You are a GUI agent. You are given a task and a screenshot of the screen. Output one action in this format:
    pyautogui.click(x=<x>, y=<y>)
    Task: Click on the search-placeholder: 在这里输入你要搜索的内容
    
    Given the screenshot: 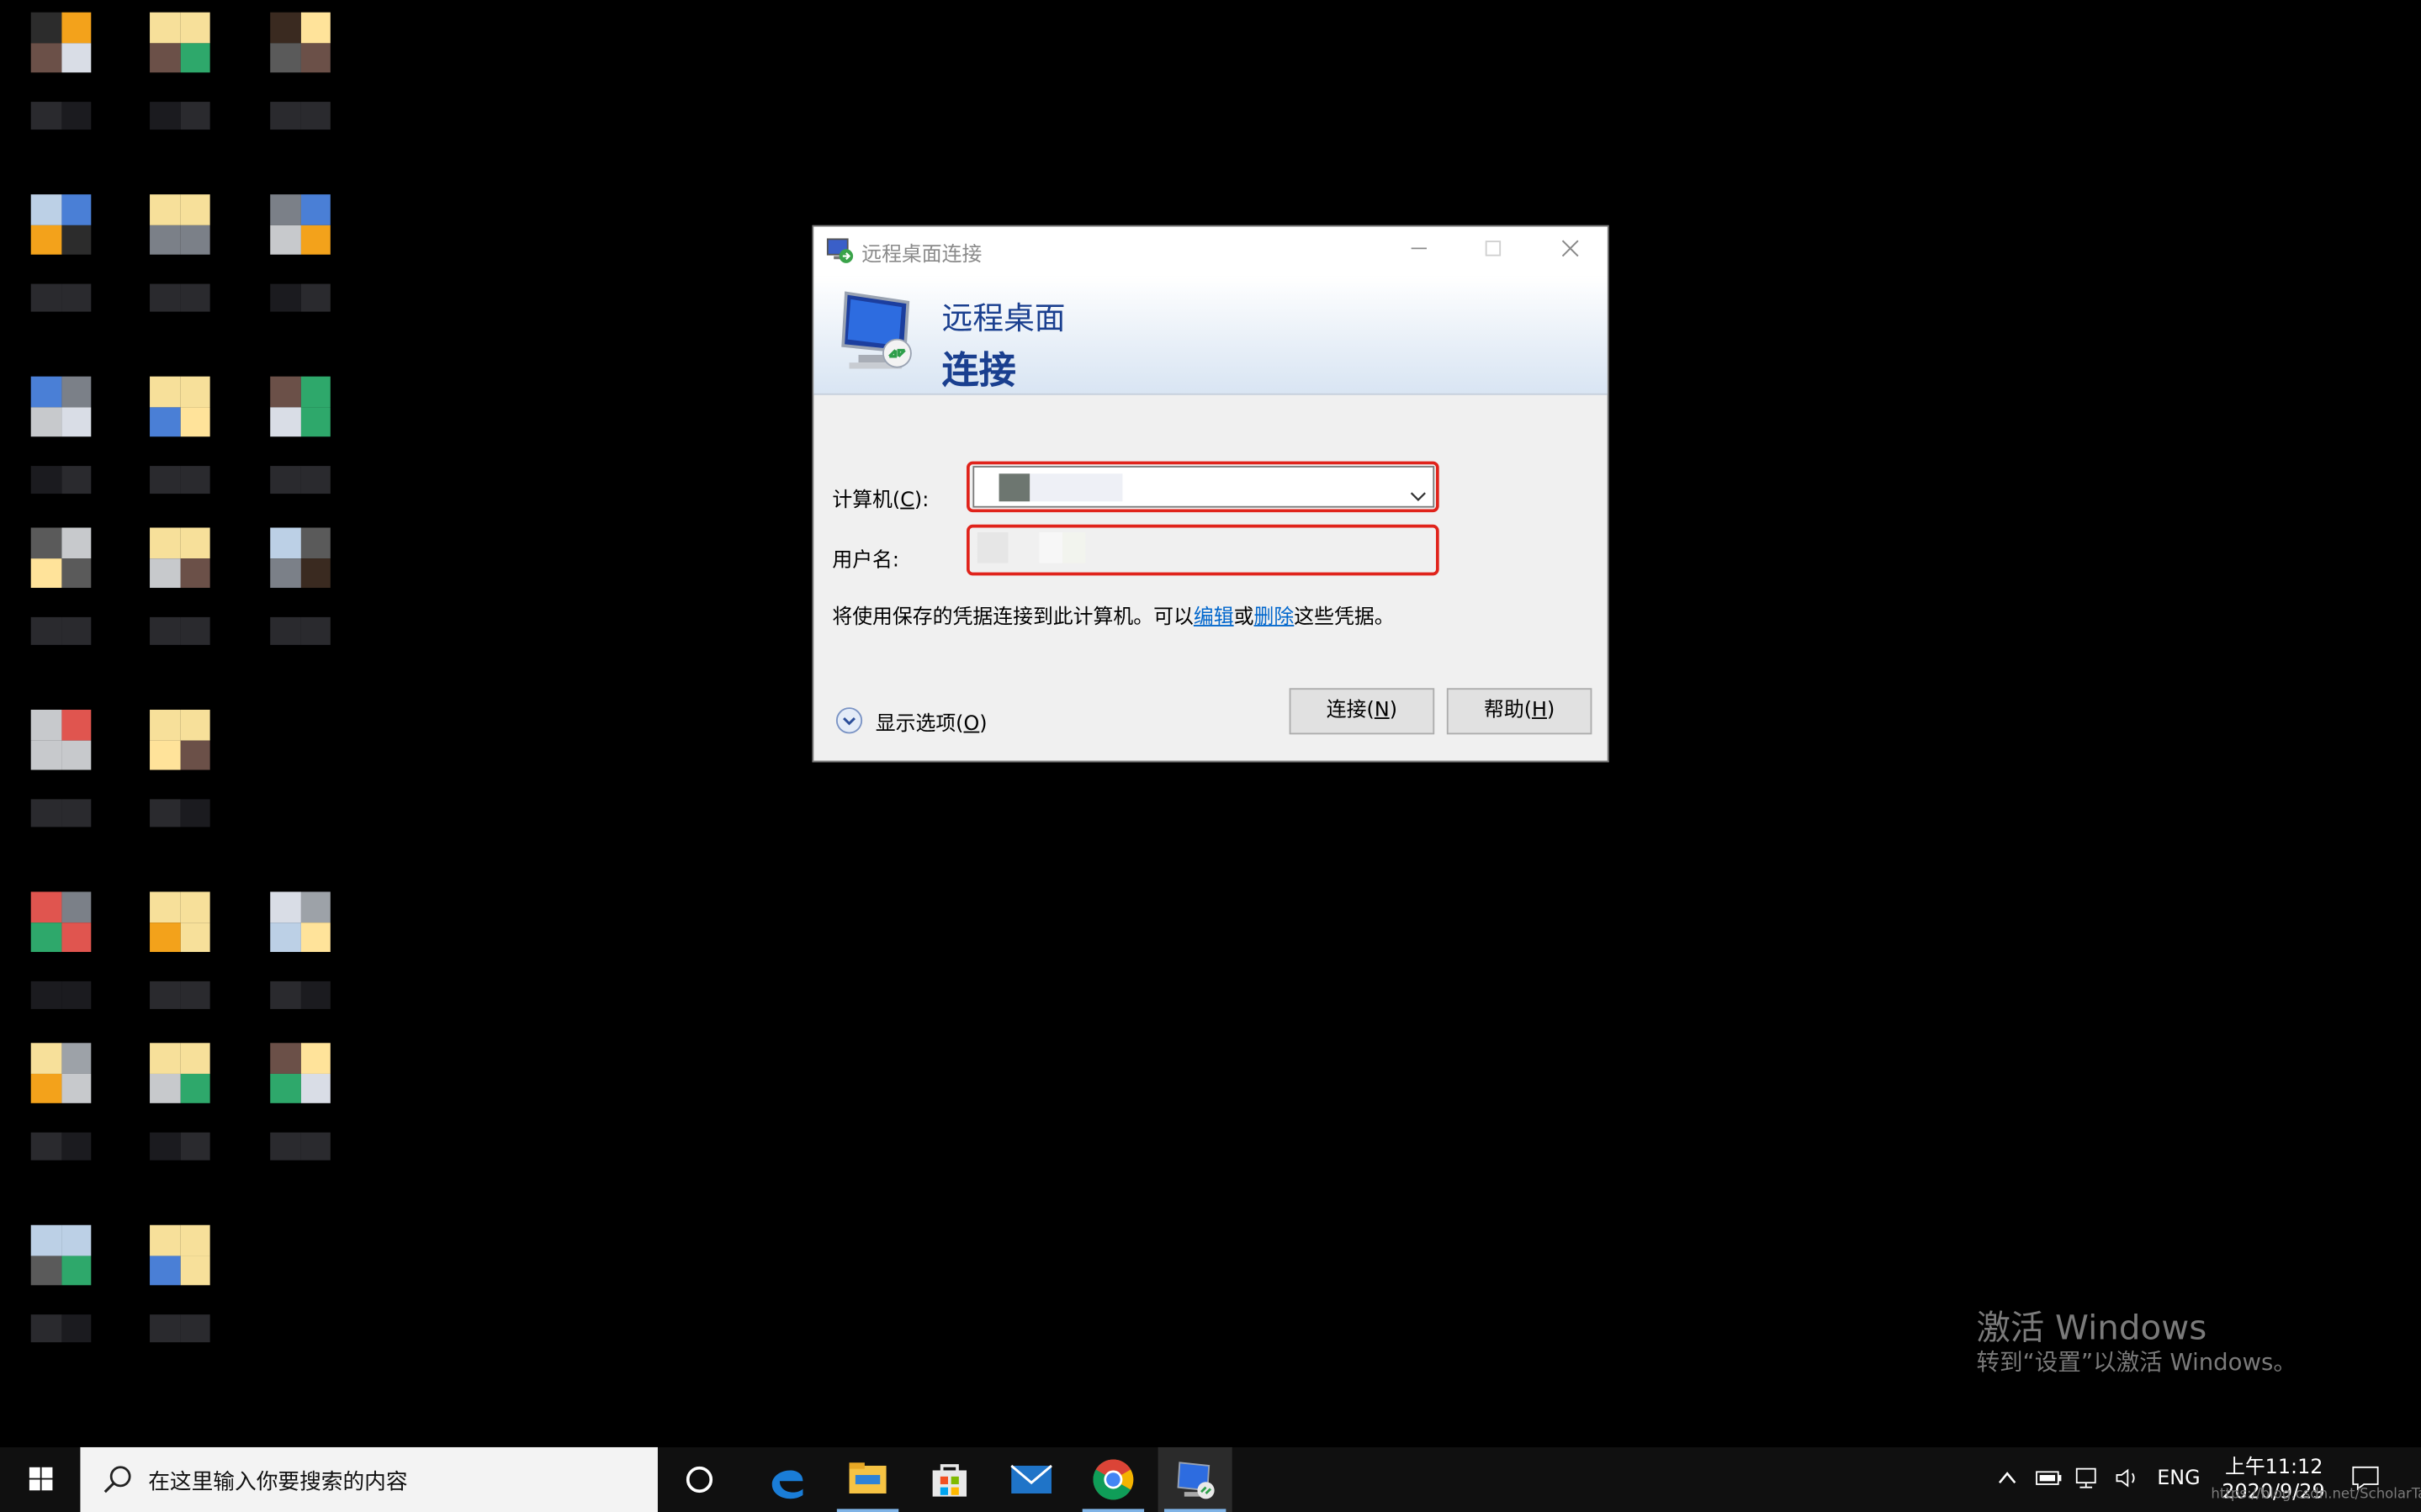 What is the action you would take?
    pyautogui.click(x=278, y=1482)
    